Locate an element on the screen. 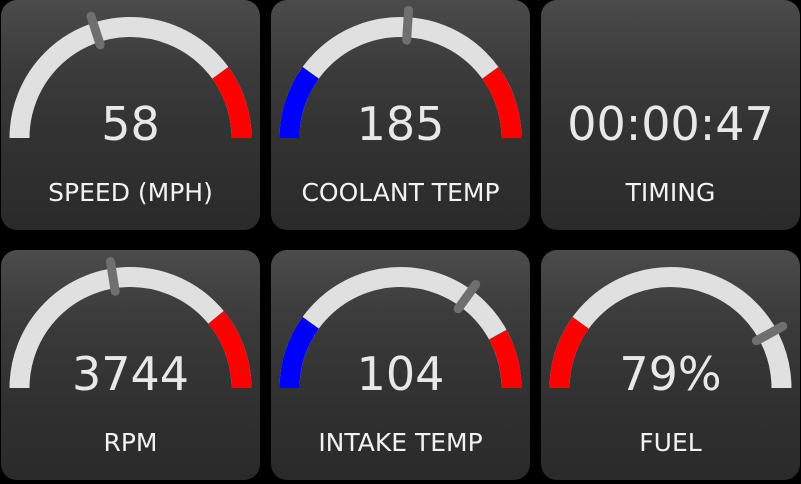 Image resolution: width=801 pixels, height=484 pixels. coolant-temp-label: COOLANT TEMP is located at coordinates (400, 192).